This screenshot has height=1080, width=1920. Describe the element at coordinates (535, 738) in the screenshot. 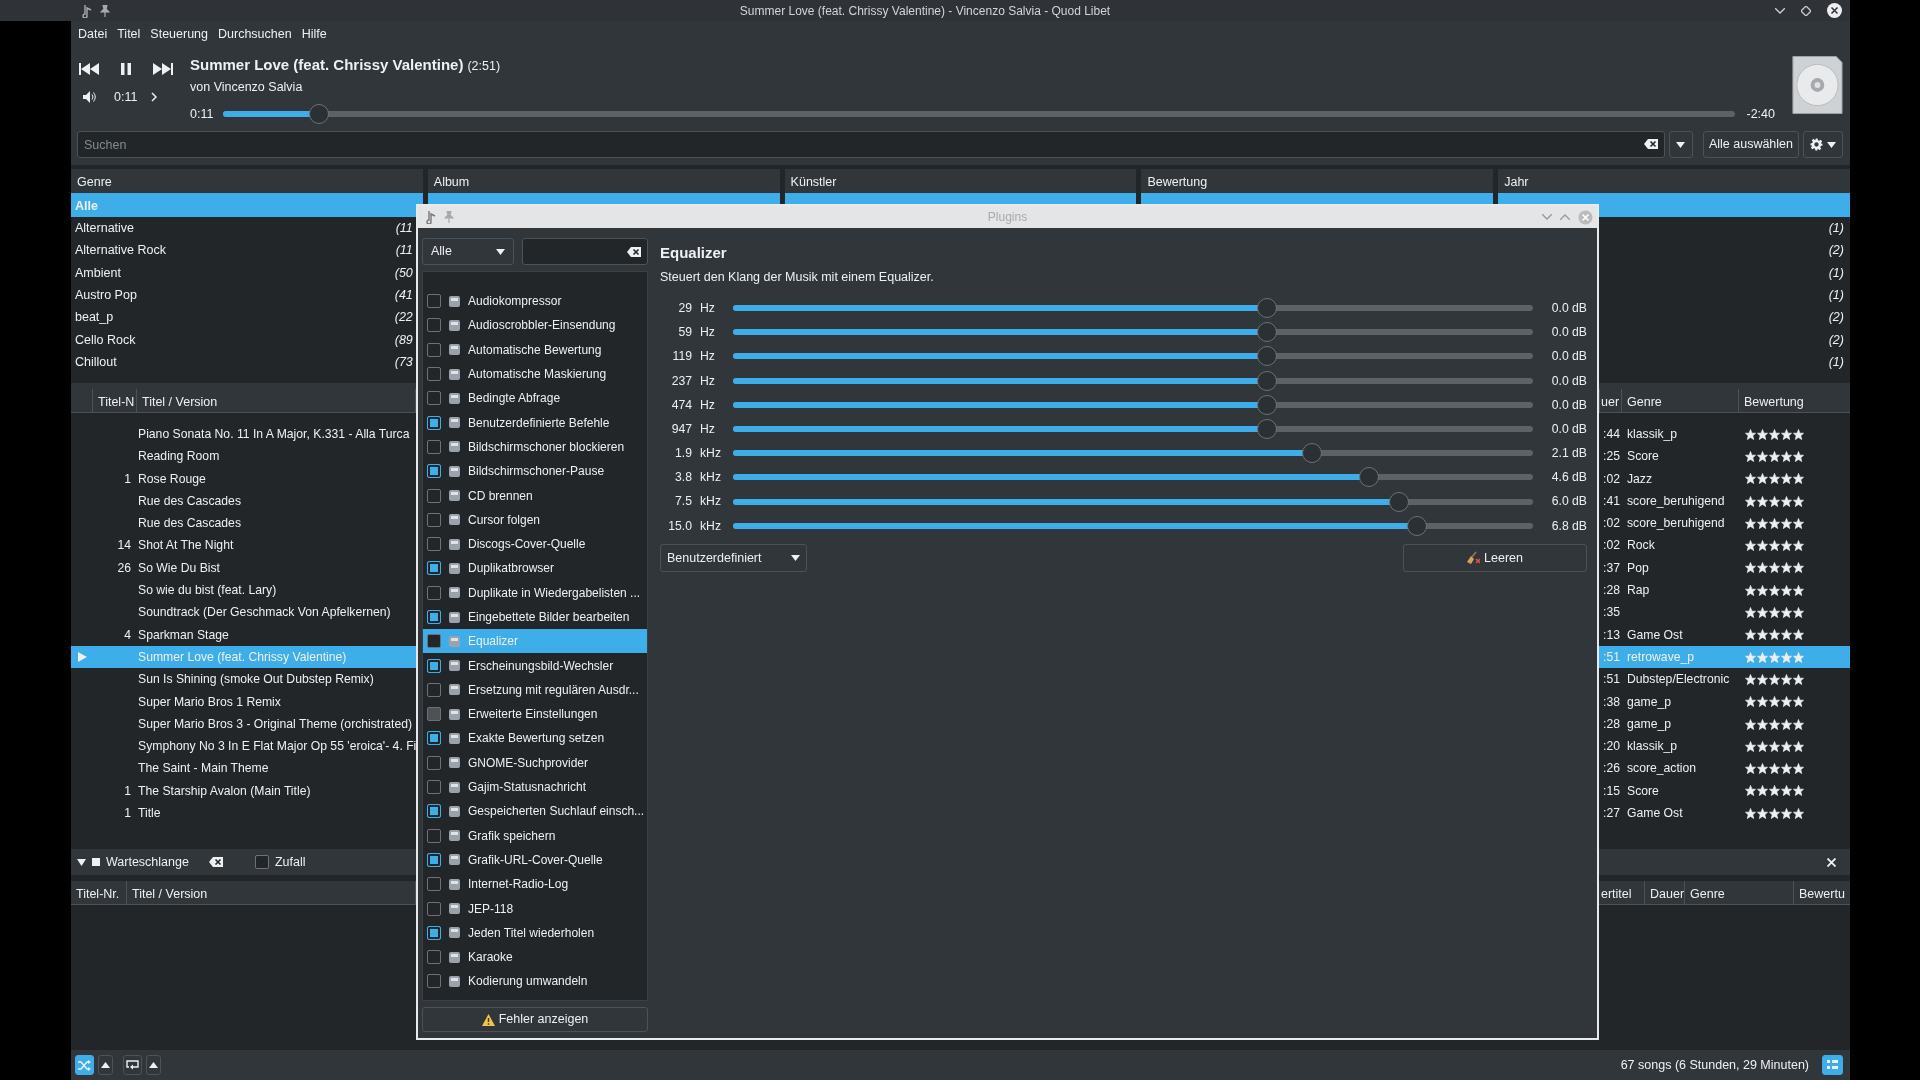

I see `plugin-item: Exakte Bewertung setzen` at that location.